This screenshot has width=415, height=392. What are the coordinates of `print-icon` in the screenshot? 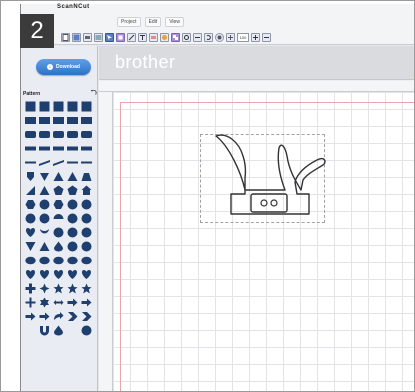 It's located at (87, 37).